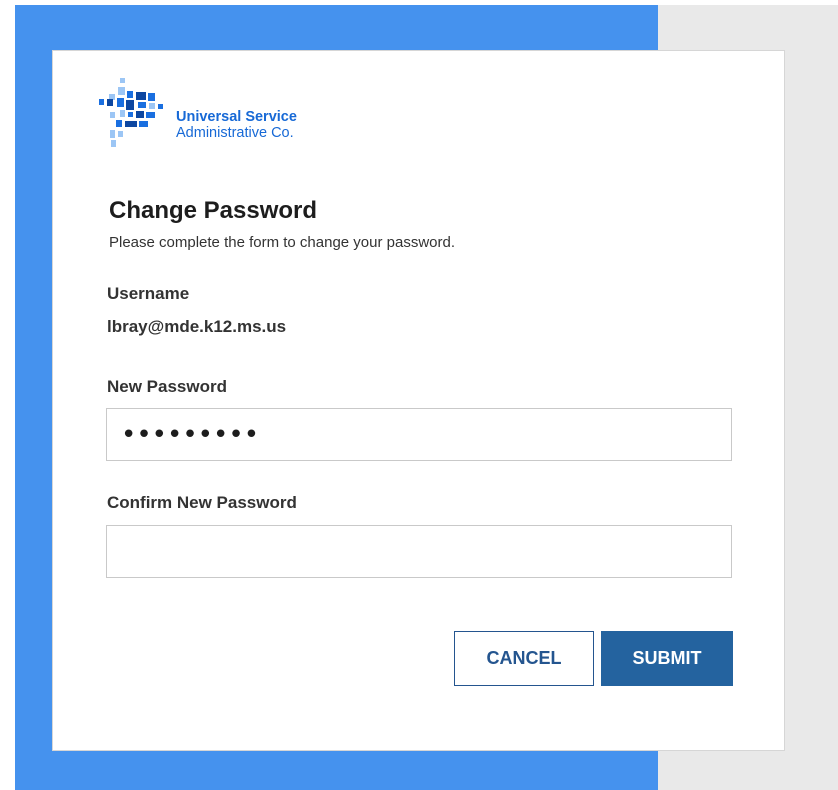  I want to click on logo-name-line1: Universal Service, so click(236, 117).